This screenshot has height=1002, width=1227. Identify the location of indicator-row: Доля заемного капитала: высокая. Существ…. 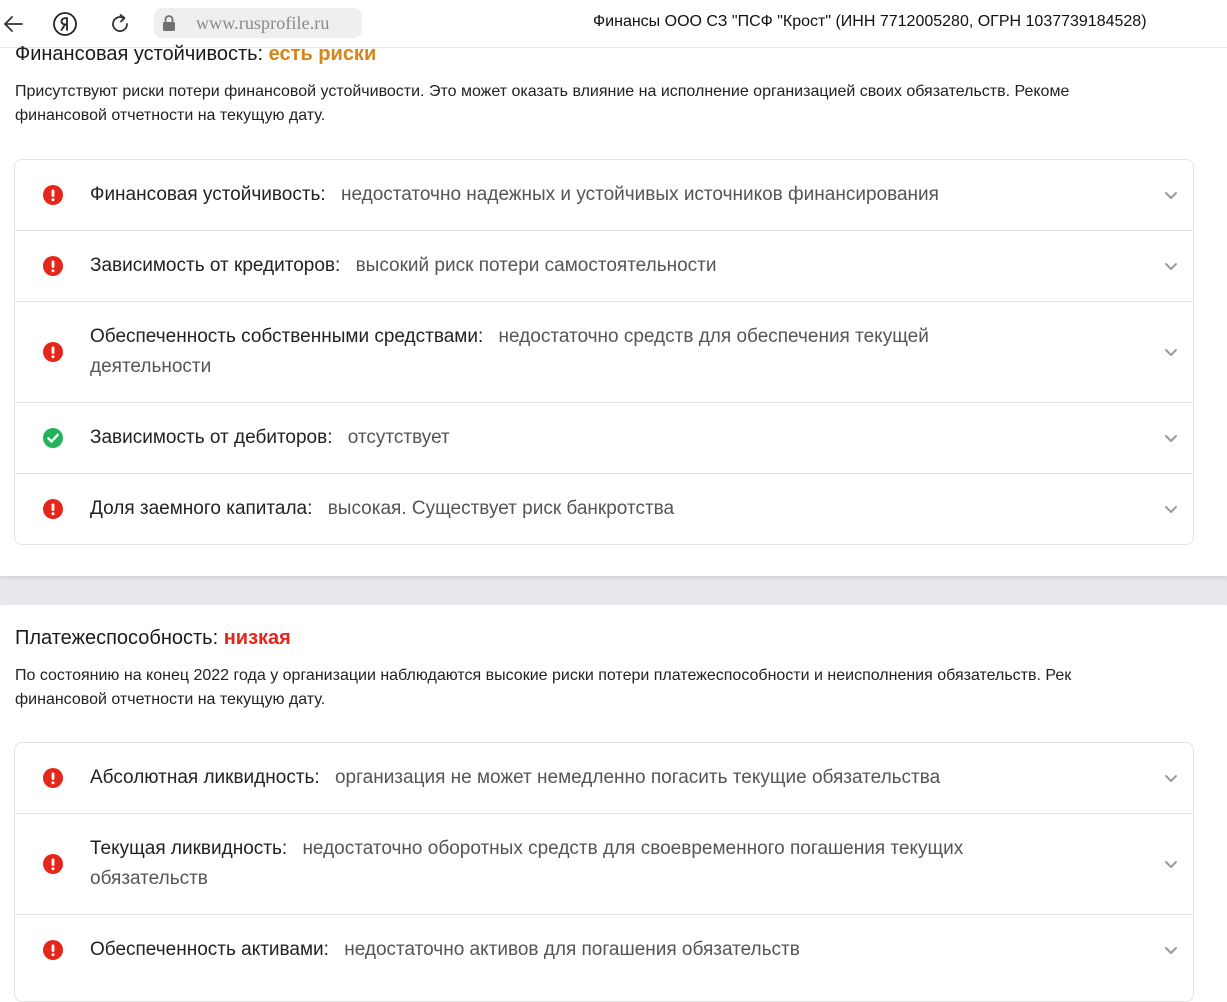
(604, 509).